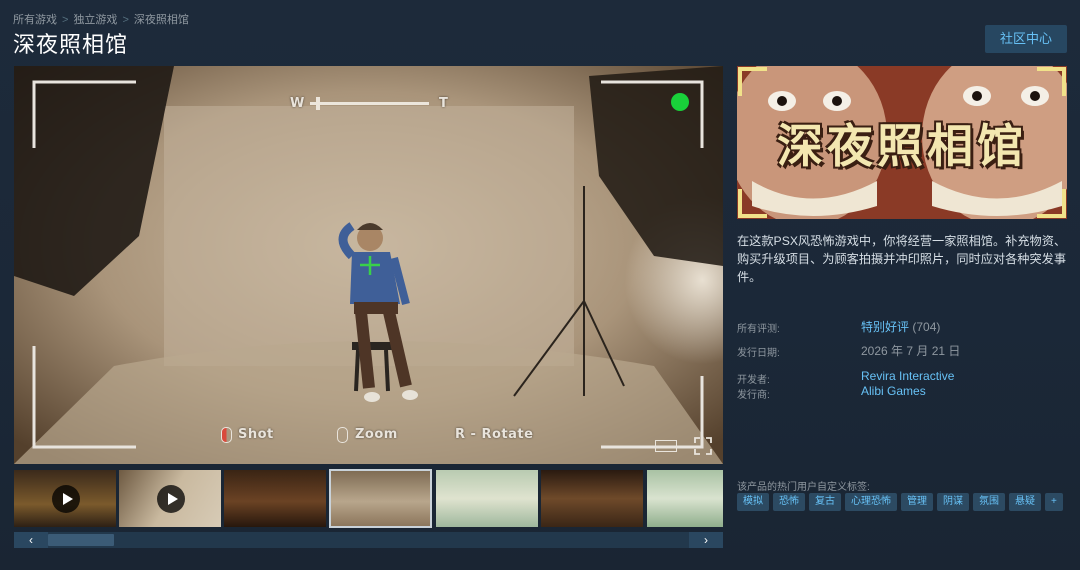 The width and height of the screenshot is (1080, 570). Describe the element at coordinates (989, 502) in the screenshot. I see `tag-atmospheric: 氛围` at that location.